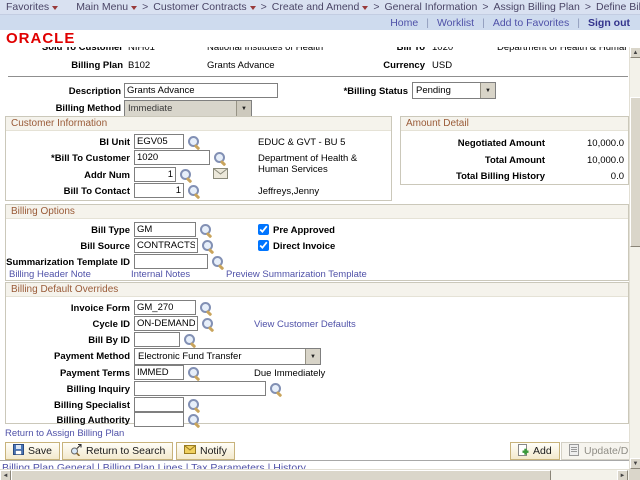 Image resolution: width=640 pixels, height=480 pixels. Describe the element at coordinates (276, 389) in the screenshot. I see `billing-inquiry-lookup-icon` at that location.